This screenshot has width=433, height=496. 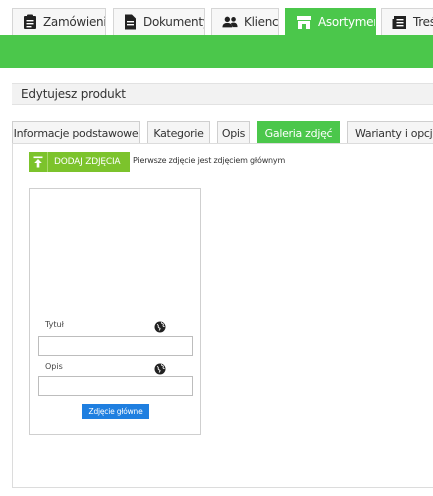 I want to click on nav-tab-label: Zamówienia, so click(x=74, y=22).